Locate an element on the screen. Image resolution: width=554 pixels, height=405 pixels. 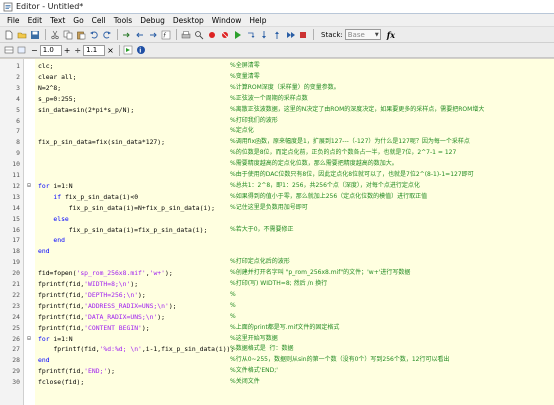
line-number: 28 is located at coordinates (16, 360).